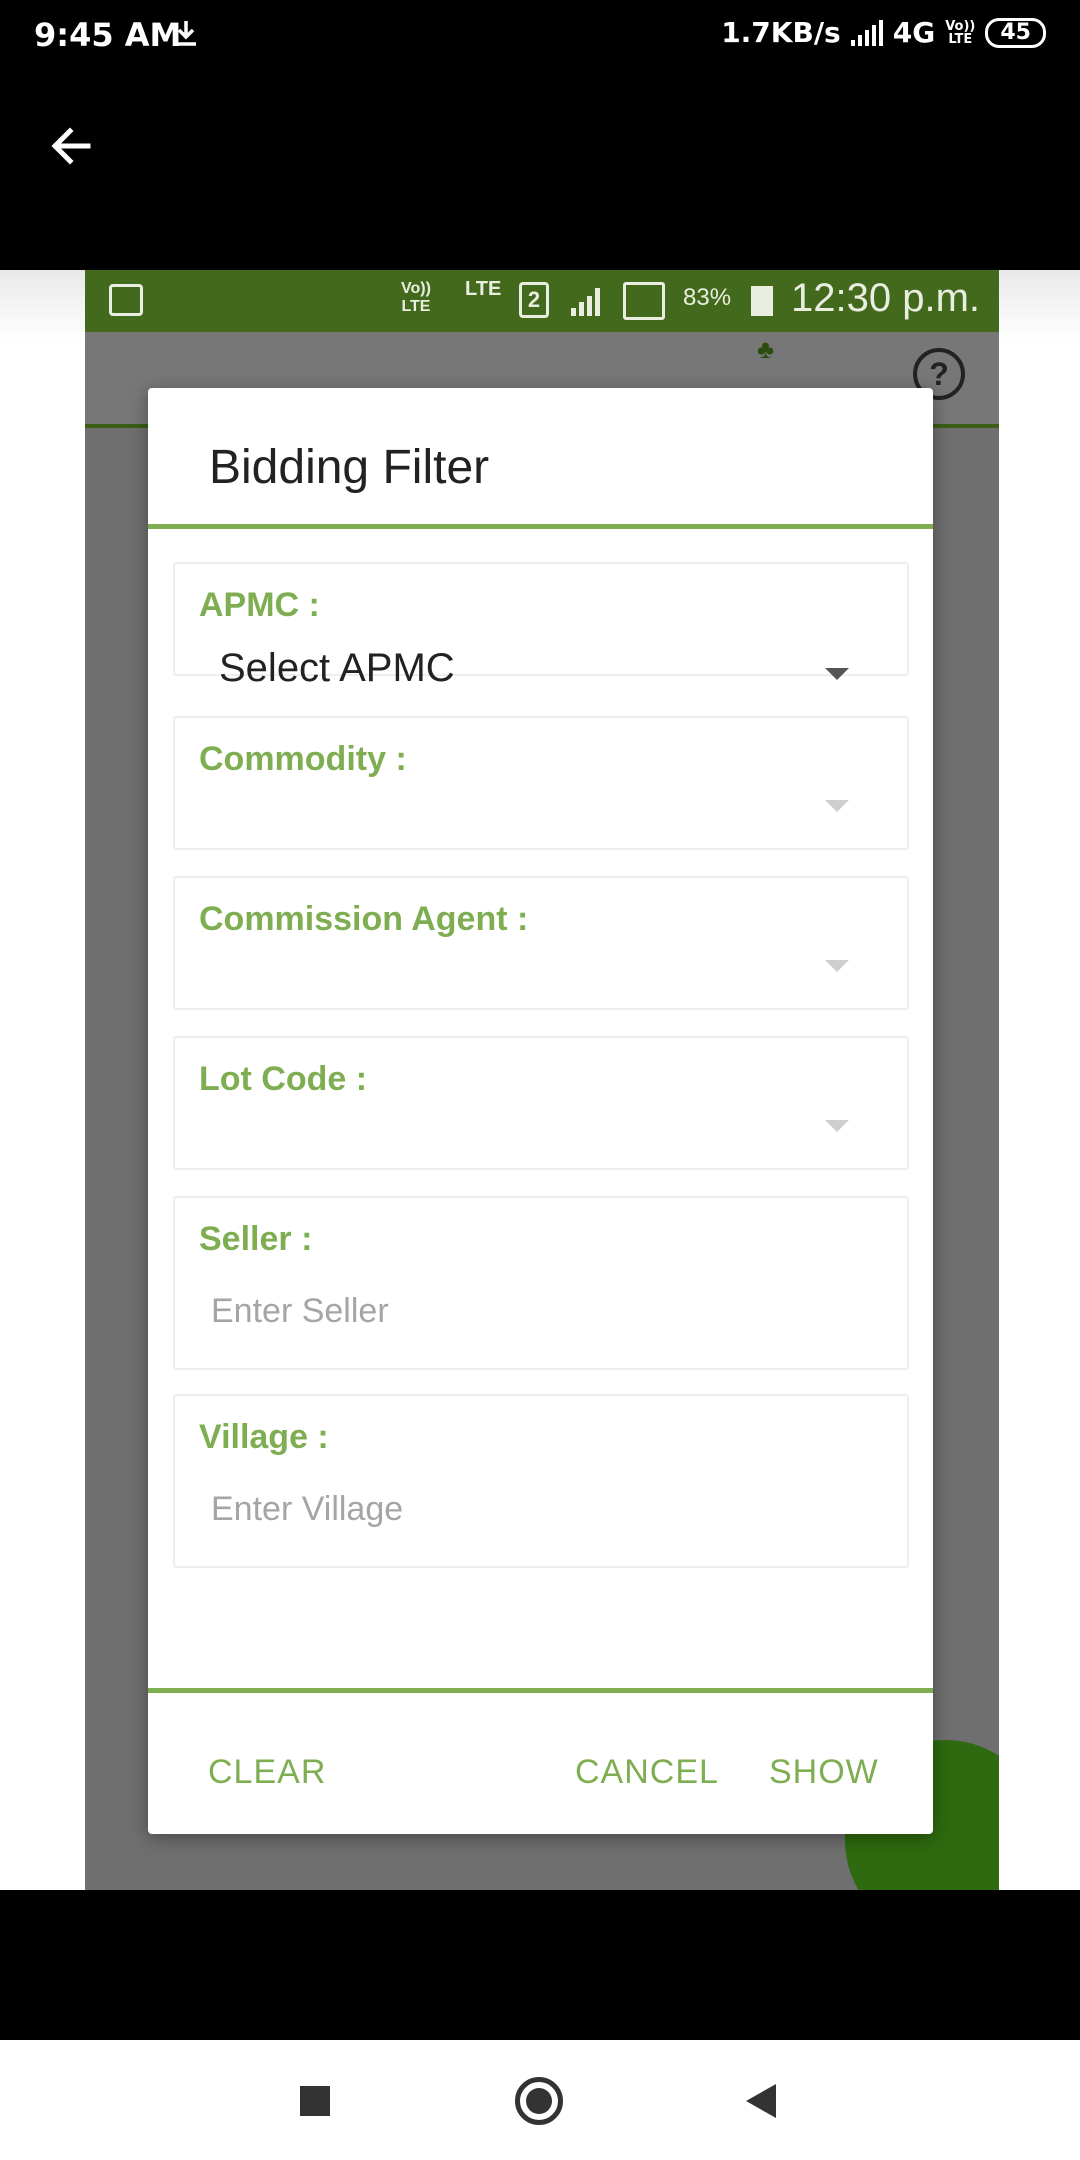 This screenshot has width=1080, height=2160. I want to click on apmc-value: Select APMC, so click(337, 668).